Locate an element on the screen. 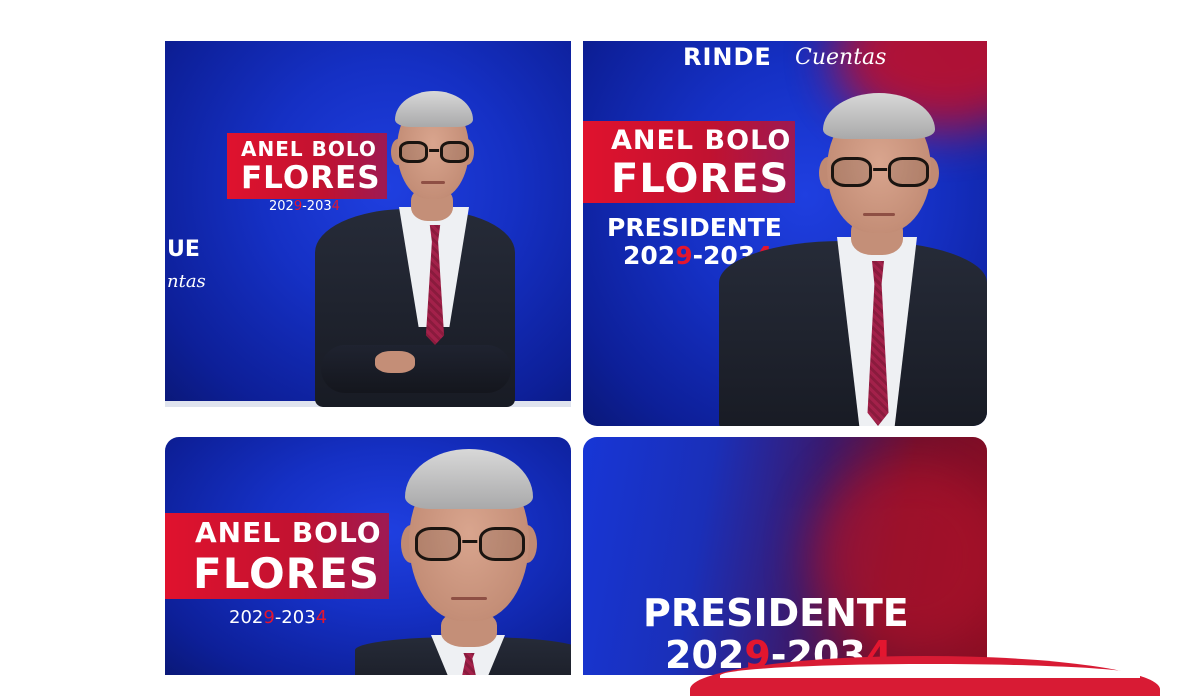 The width and height of the screenshot is (1200, 696). years-highlight: 4 is located at coordinates (321, 617).